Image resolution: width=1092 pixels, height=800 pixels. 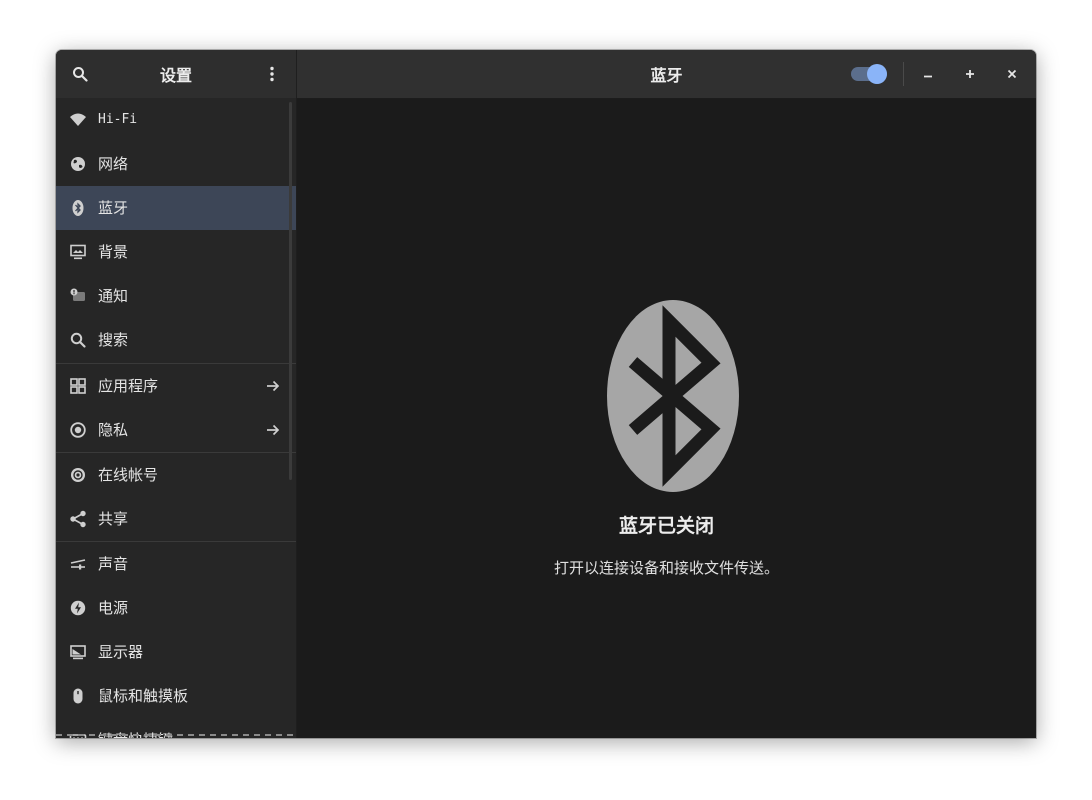 What do you see at coordinates (176, 296) in the screenshot?
I see `sidebar-item-notifications: 通知` at bounding box center [176, 296].